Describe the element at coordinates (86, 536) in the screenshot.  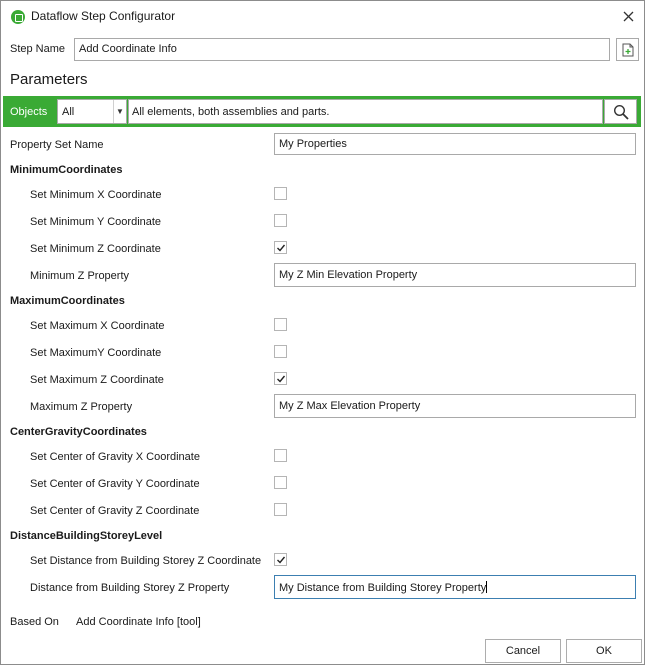
I see `group-distance-header: DistanceBuildingStoreyLevel` at that location.